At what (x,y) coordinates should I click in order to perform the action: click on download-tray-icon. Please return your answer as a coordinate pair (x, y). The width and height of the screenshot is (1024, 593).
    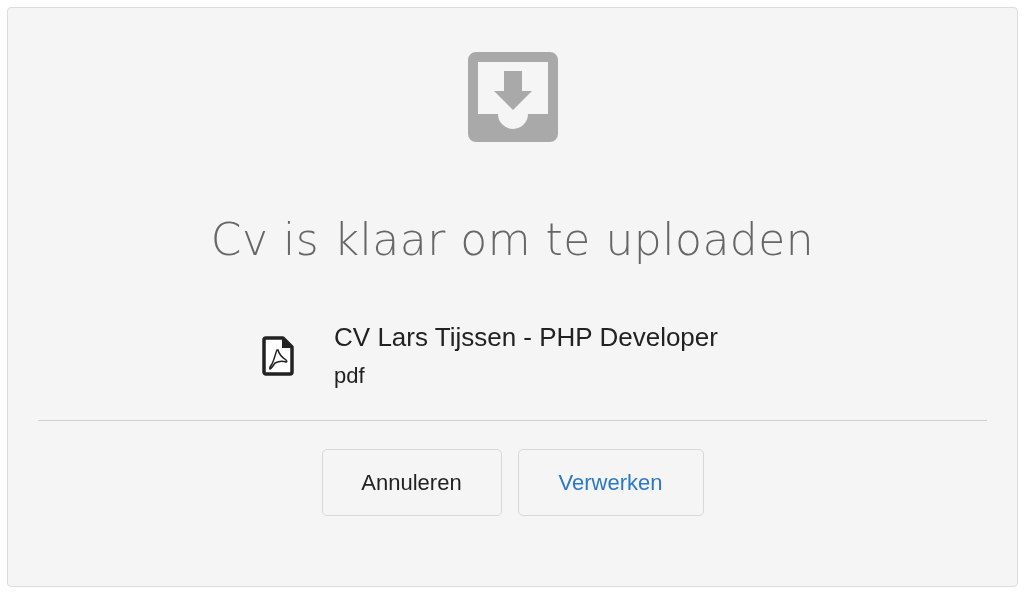
    Looking at the image, I should click on (512, 97).